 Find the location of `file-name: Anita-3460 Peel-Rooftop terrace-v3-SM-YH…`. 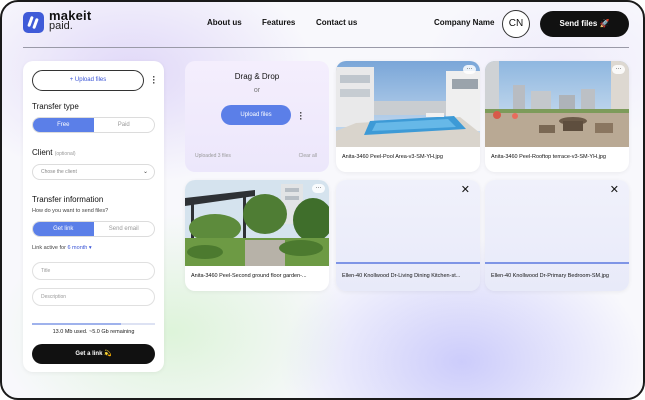

file-name: Anita-3460 Peel-Rooftop terrace-v3-SM-YH… is located at coordinates (548, 157).